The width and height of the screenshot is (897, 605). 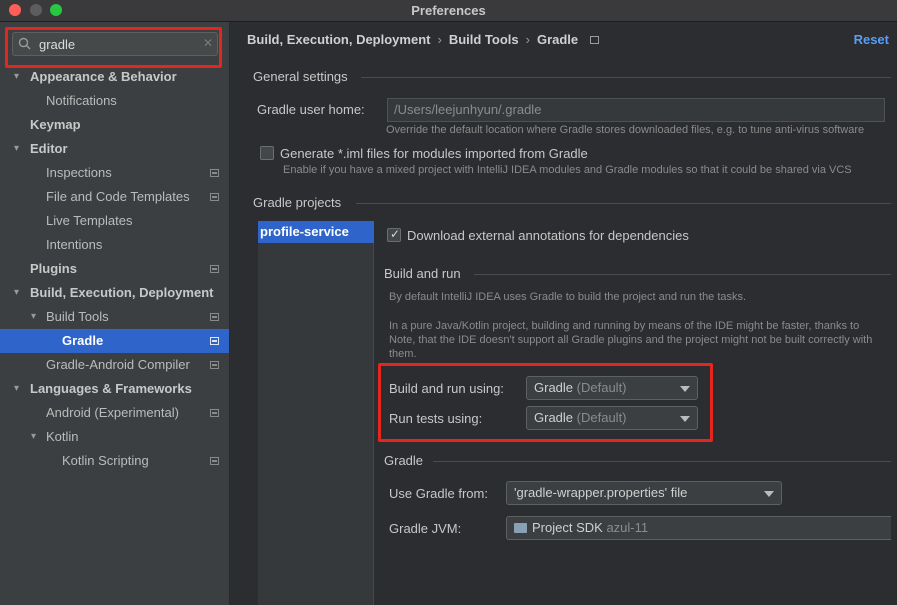 I want to click on gradle-heading: Gradle, so click(x=404, y=460).